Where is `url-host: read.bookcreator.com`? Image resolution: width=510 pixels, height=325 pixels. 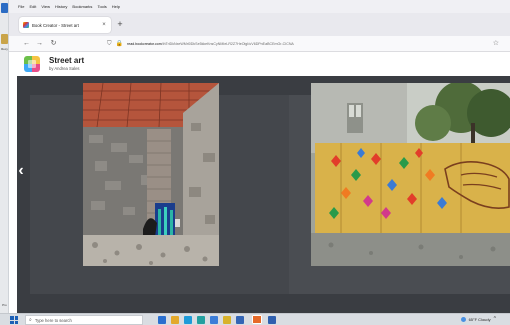
url-host: read.bookcreator.com is located at coordinates (144, 43).